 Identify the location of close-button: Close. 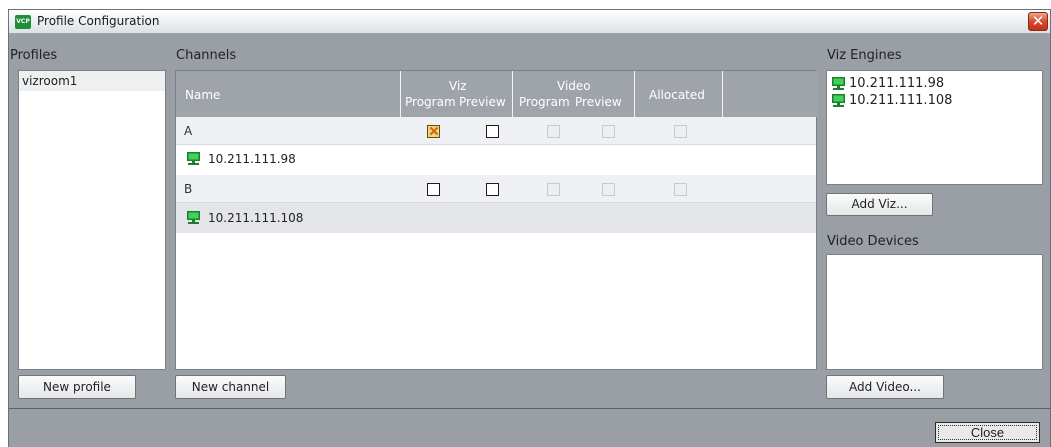
(987, 432).